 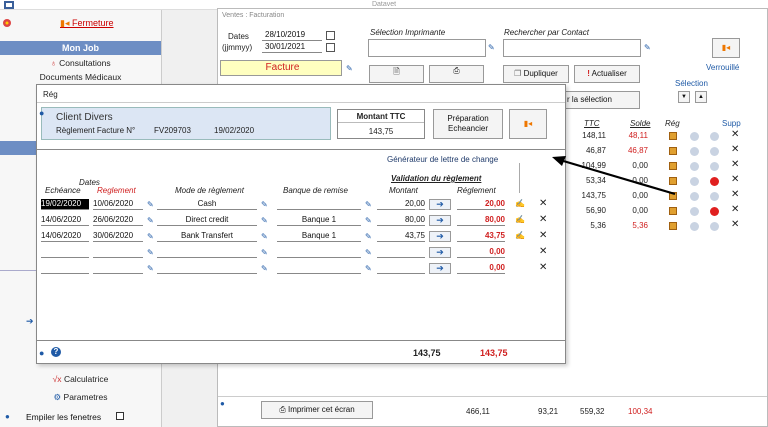 What do you see at coordinates (468, 124) in the screenshot?
I see `preparation-echeancier-button: Préparation Echeancier` at bounding box center [468, 124].